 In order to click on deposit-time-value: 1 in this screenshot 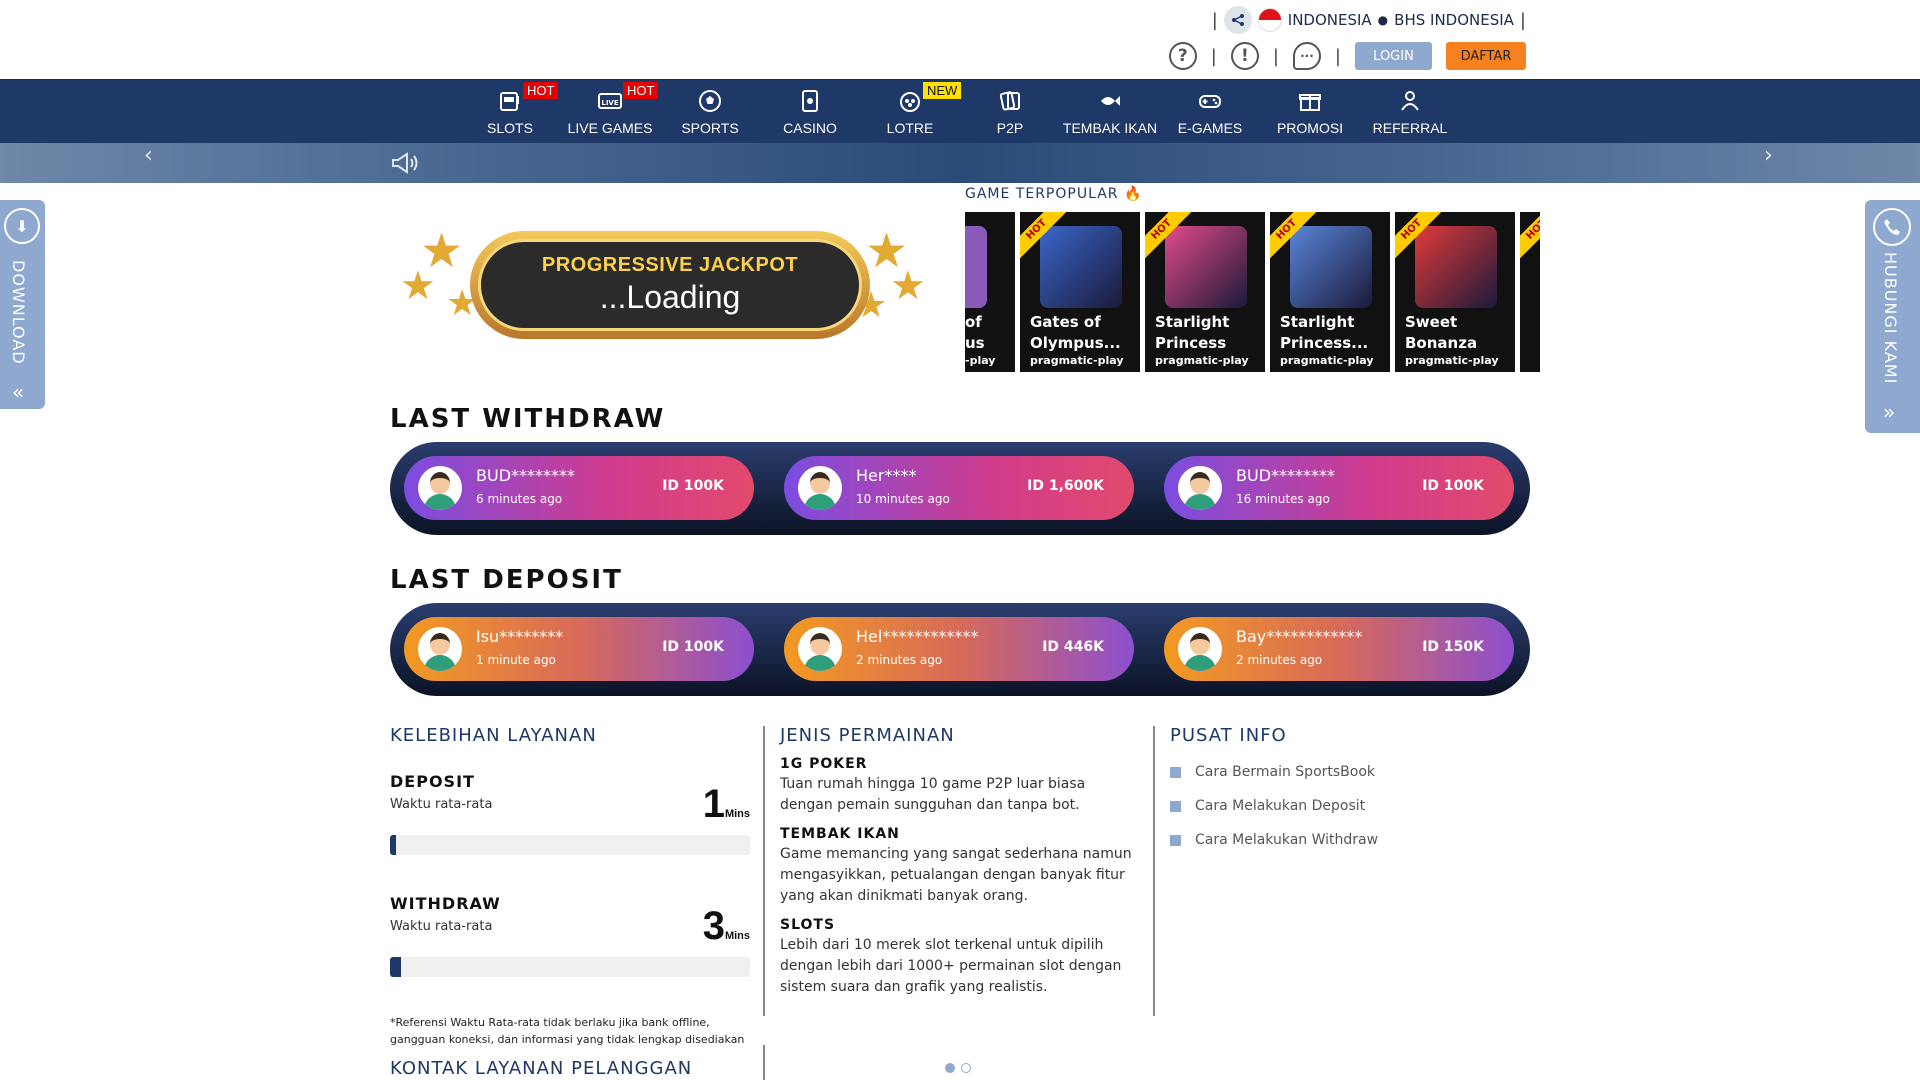, I will do `click(713, 804)`.